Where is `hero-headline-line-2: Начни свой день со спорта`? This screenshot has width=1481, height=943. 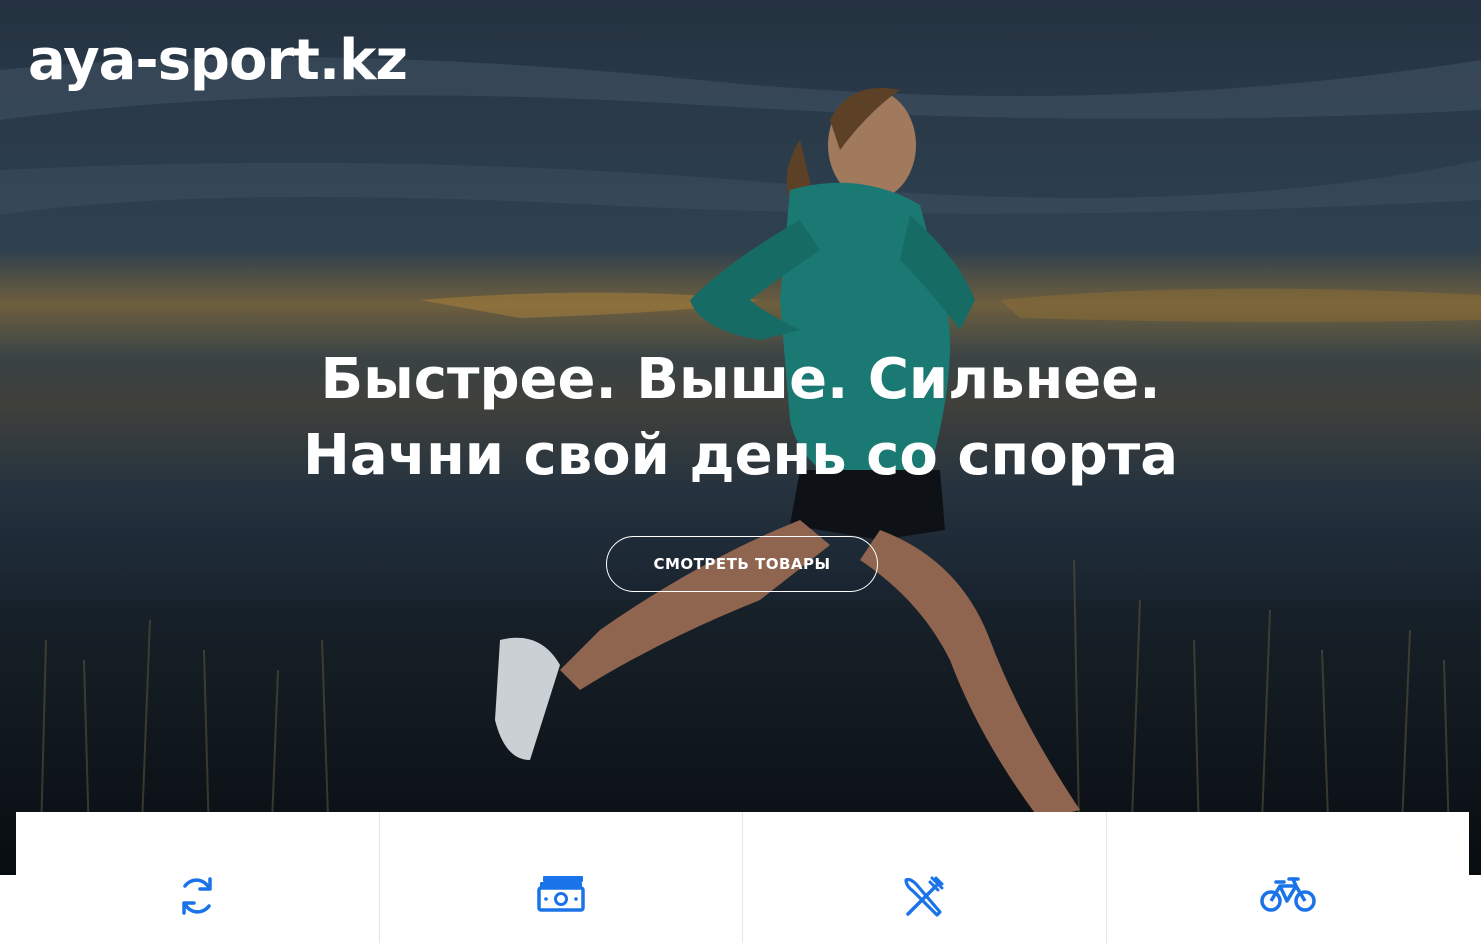
hero-headline-line-2: Начни свой день со спорта is located at coordinates (740, 455).